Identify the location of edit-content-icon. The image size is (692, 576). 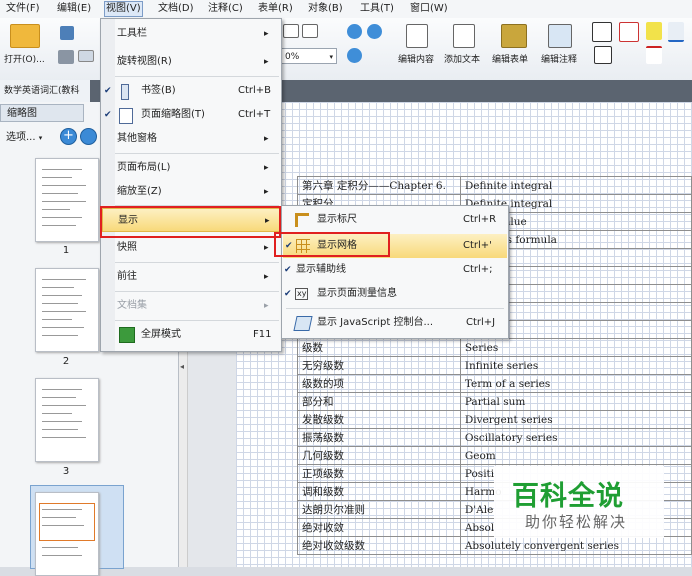
(417, 36).